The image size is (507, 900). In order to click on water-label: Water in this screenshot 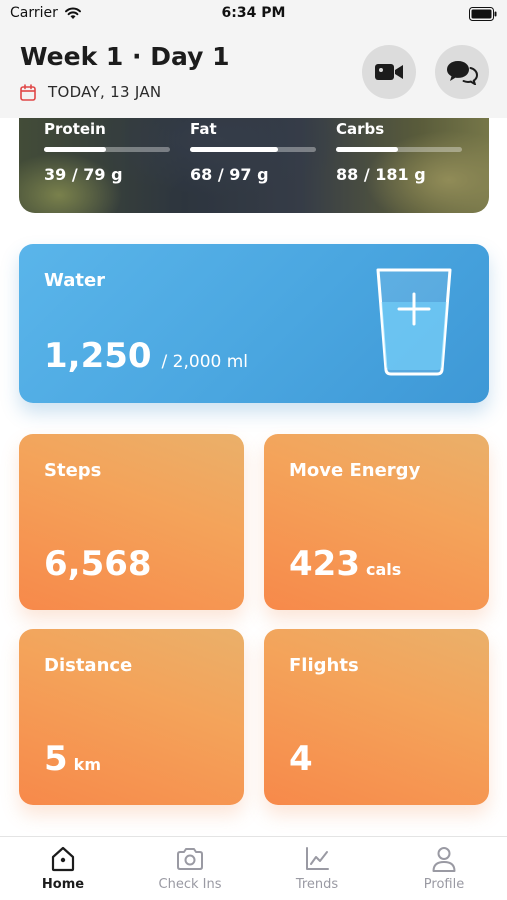, I will do `click(75, 280)`.